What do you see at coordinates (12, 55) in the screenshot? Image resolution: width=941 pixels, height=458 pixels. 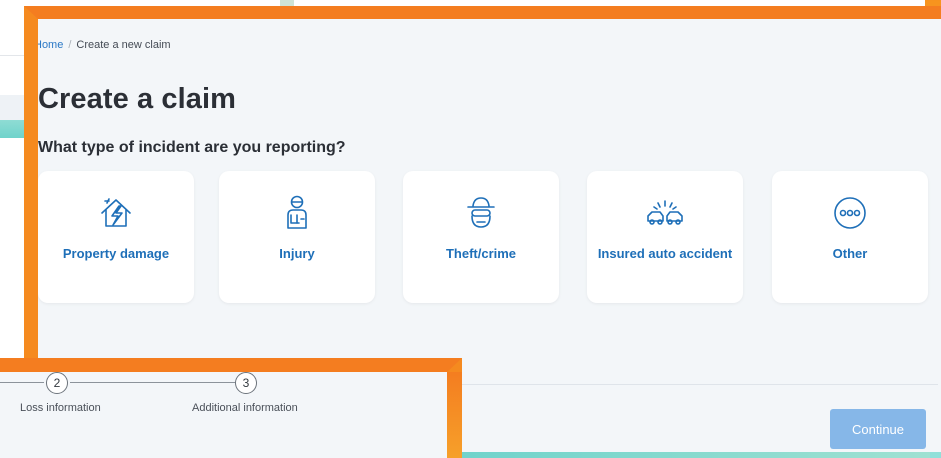 I see `background-divider` at bounding box center [12, 55].